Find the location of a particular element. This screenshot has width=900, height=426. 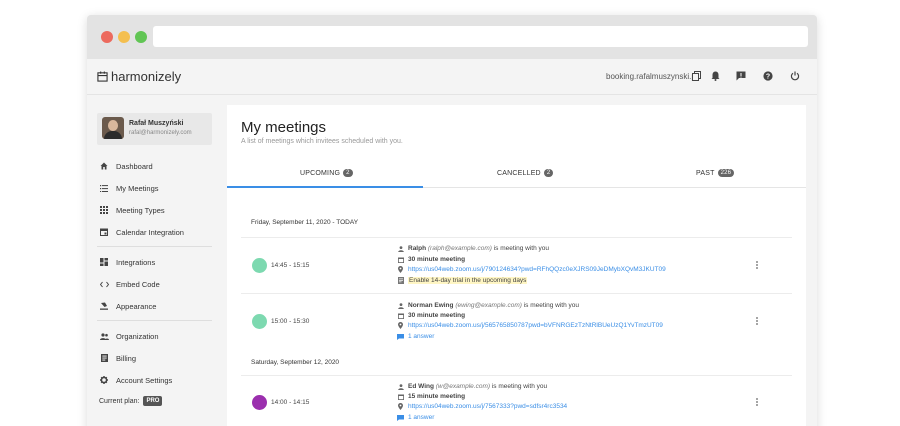

tab-cancelled: CANCELLED 2 is located at coordinates (525, 173).